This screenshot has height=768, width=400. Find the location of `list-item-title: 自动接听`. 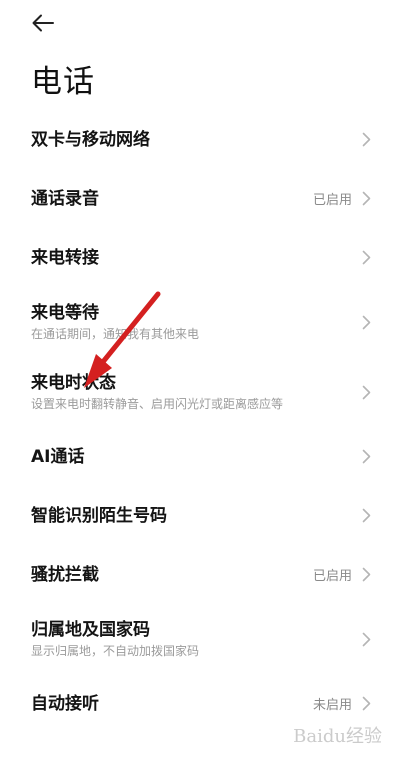

list-item-title: 自动接听 is located at coordinates (65, 703).